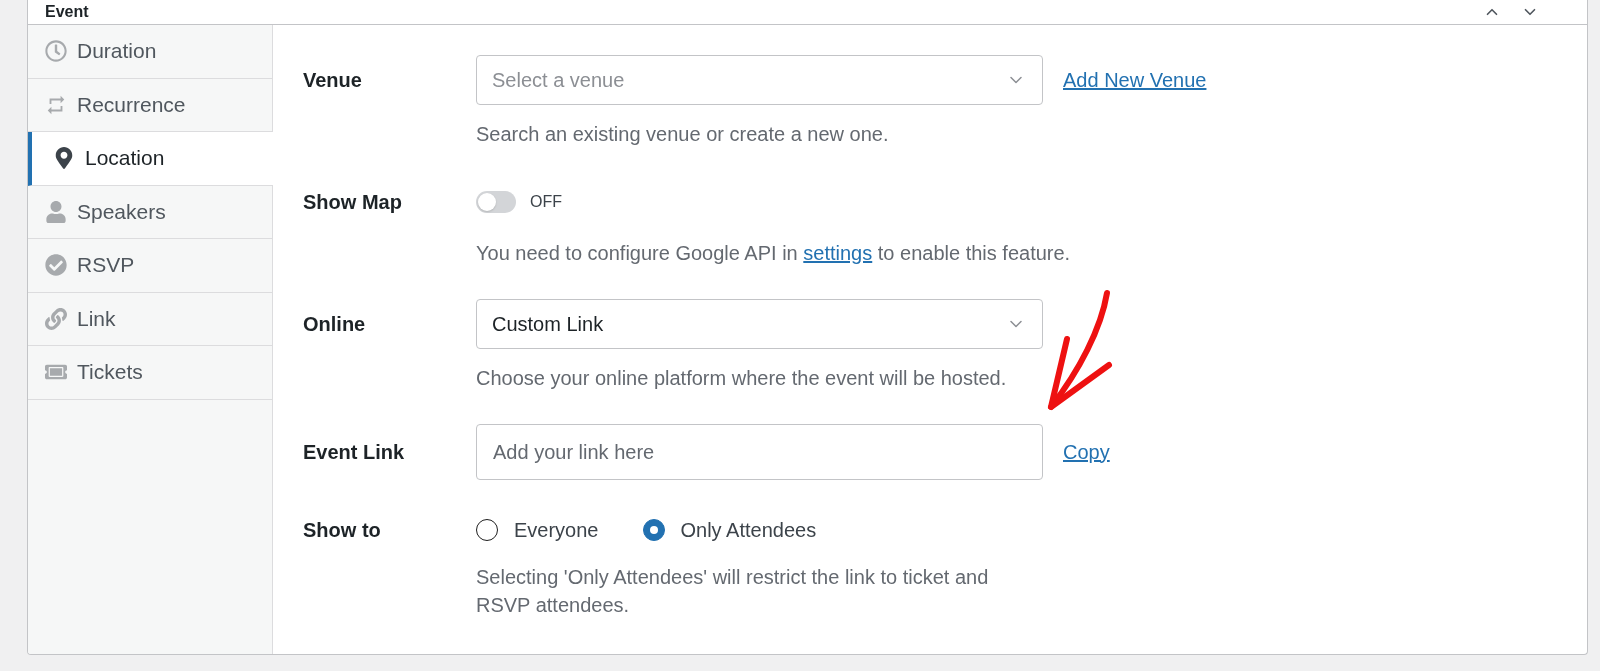 The width and height of the screenshot is (1600, 671). What do you see at coordinates (56, 318) in the screenshot?
I see `link-icon` at bounding box center [56, 318].